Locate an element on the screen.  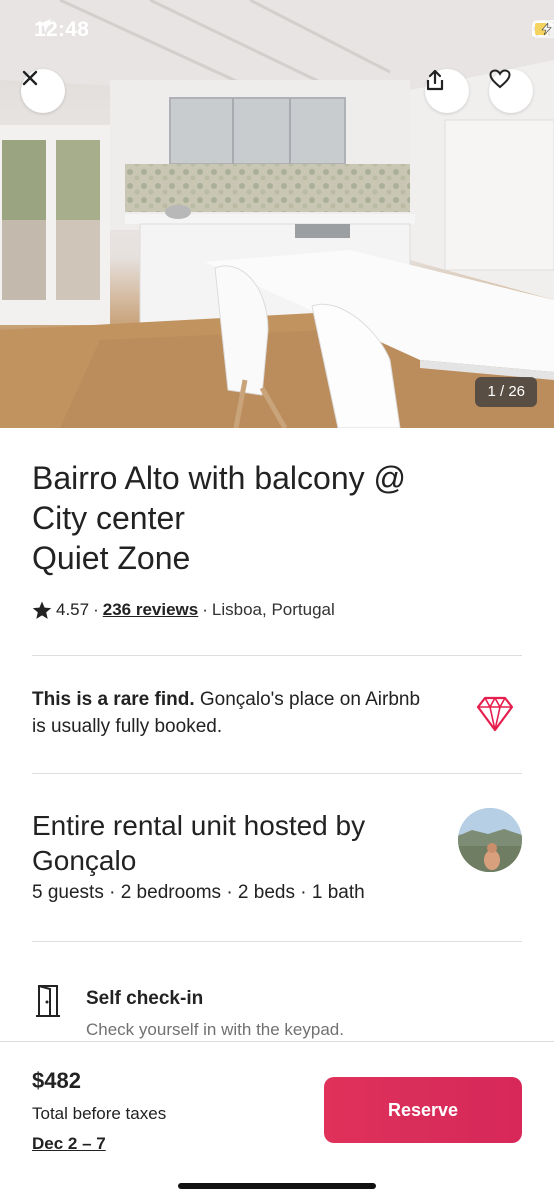
location-text: Lisboa, Portugal is located at coordinates (273, 609).